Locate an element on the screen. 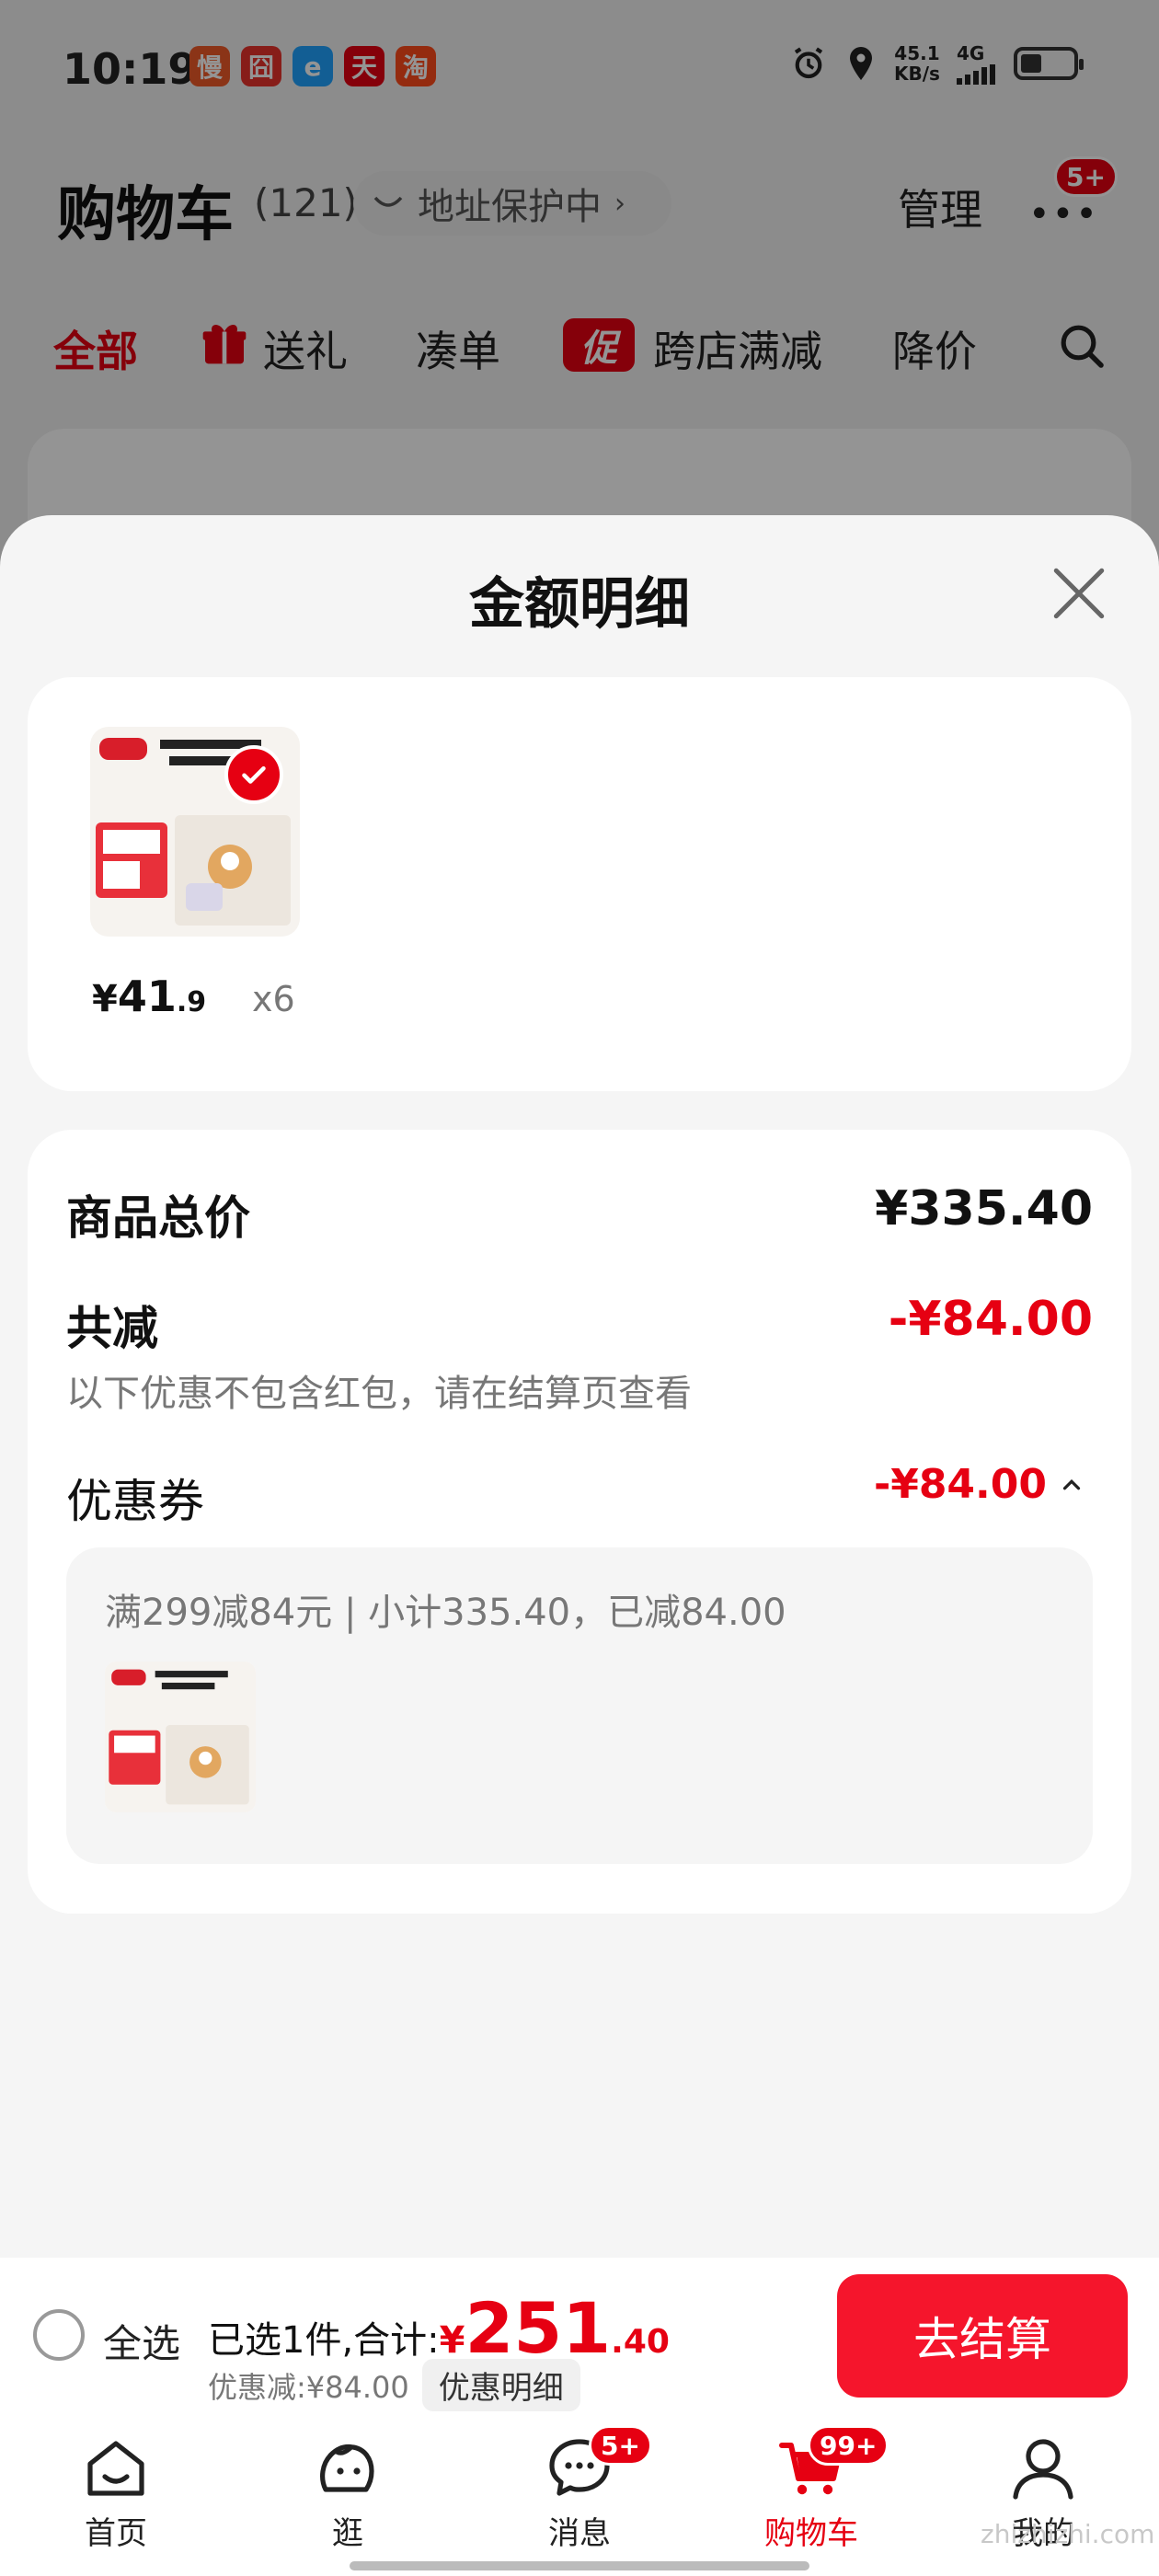  total-discount-label: 共减 is located at coordinates (112, 1328).